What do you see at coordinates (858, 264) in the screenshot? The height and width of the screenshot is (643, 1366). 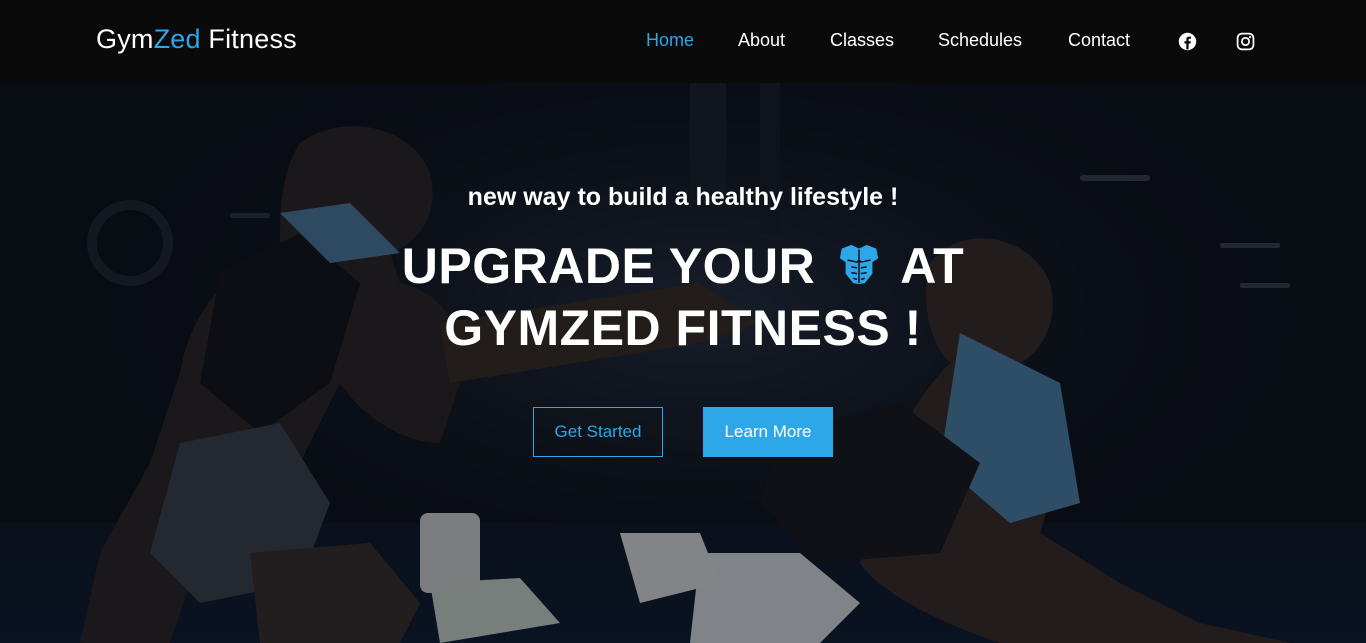 I see `muscle-torso-icon` at bounding box center [858, 264].